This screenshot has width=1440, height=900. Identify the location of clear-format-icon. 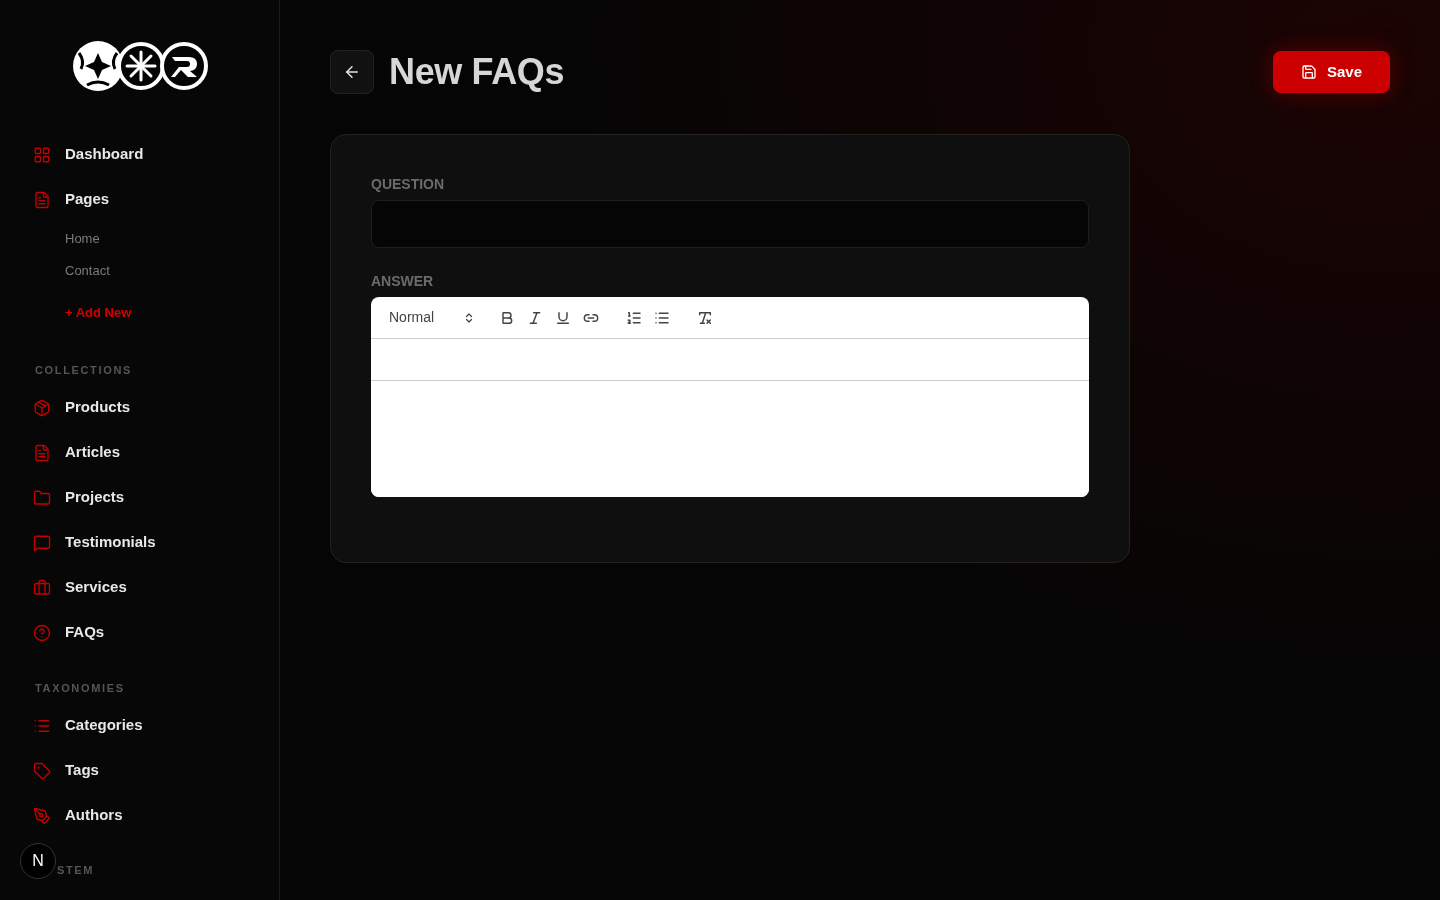
(705, 317).